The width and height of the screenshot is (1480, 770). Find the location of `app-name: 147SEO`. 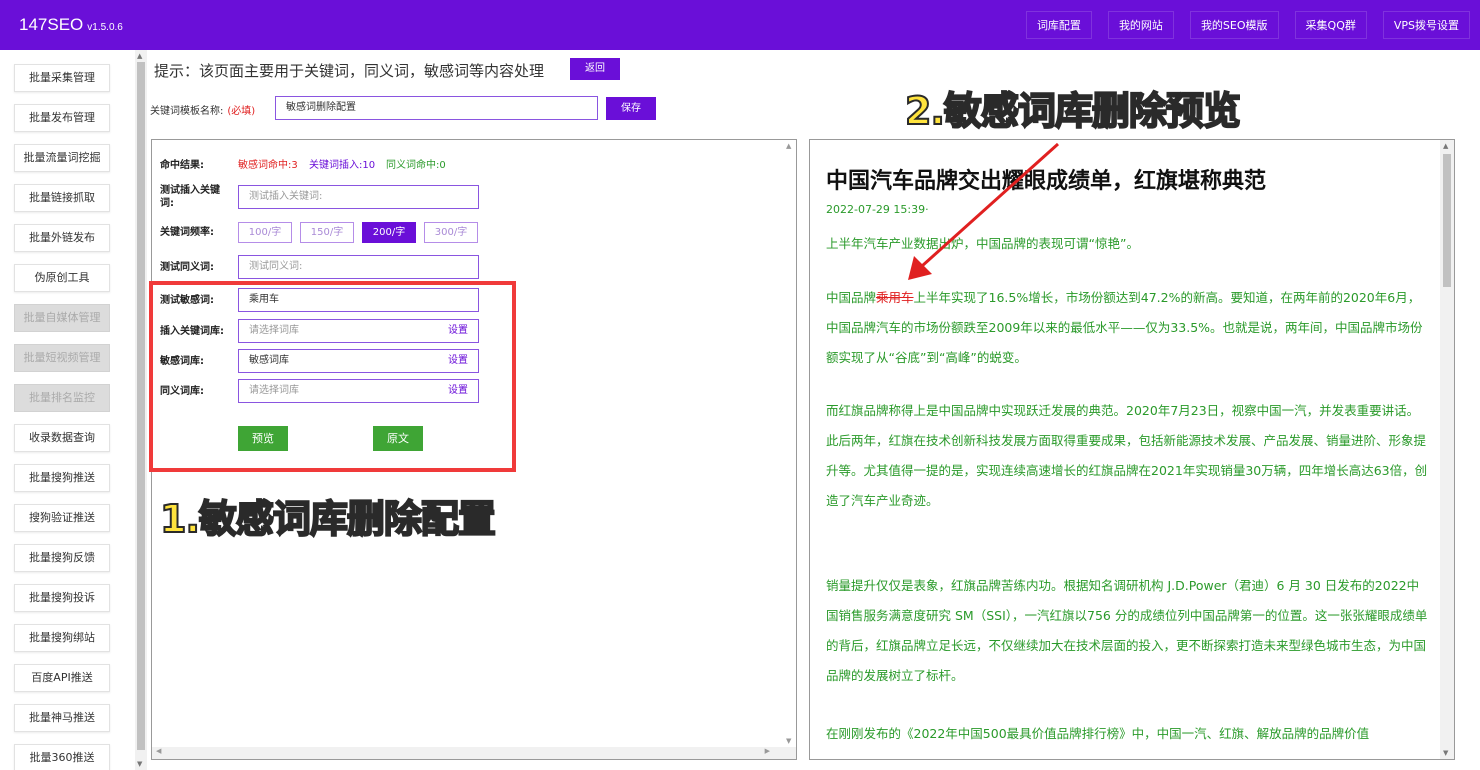

app-name: 147SEO is located at coordinates (51, 24).